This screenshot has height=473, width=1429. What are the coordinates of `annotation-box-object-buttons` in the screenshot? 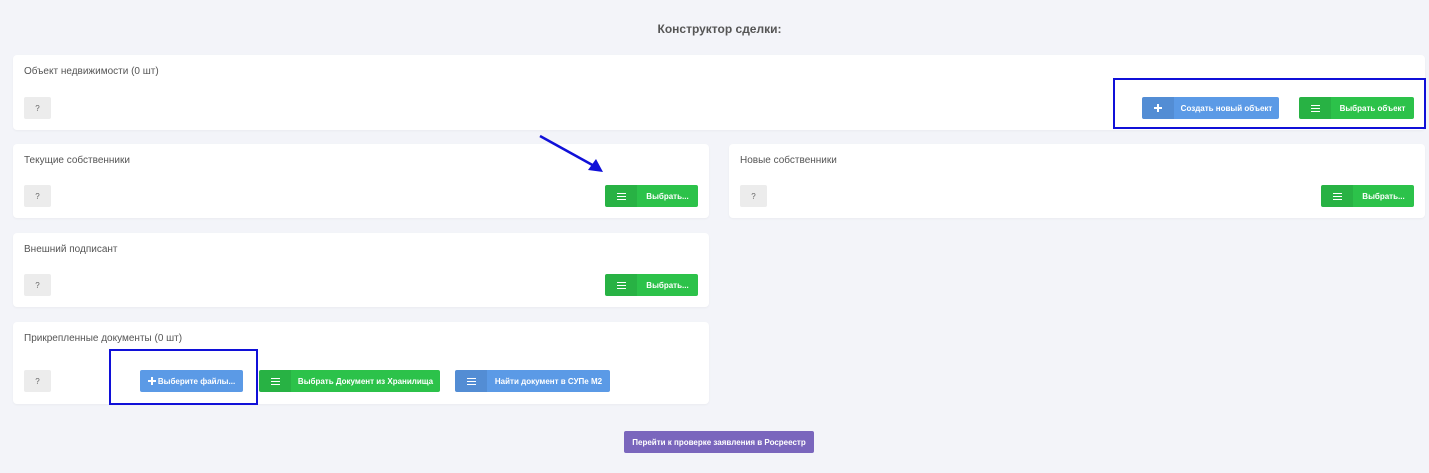 It's located at (1269, 103).